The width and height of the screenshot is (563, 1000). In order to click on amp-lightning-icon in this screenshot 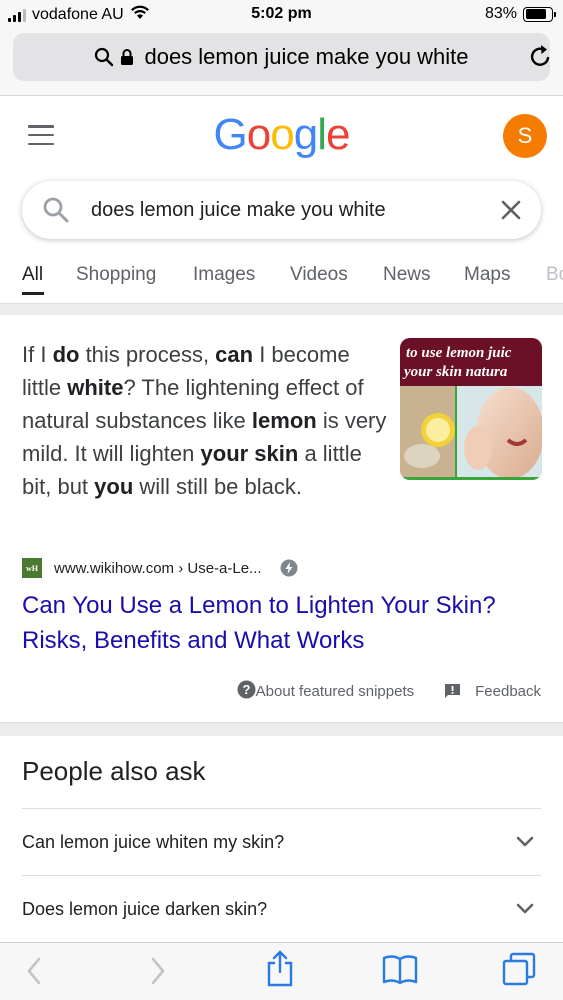, I will do `click(289, 568)`.